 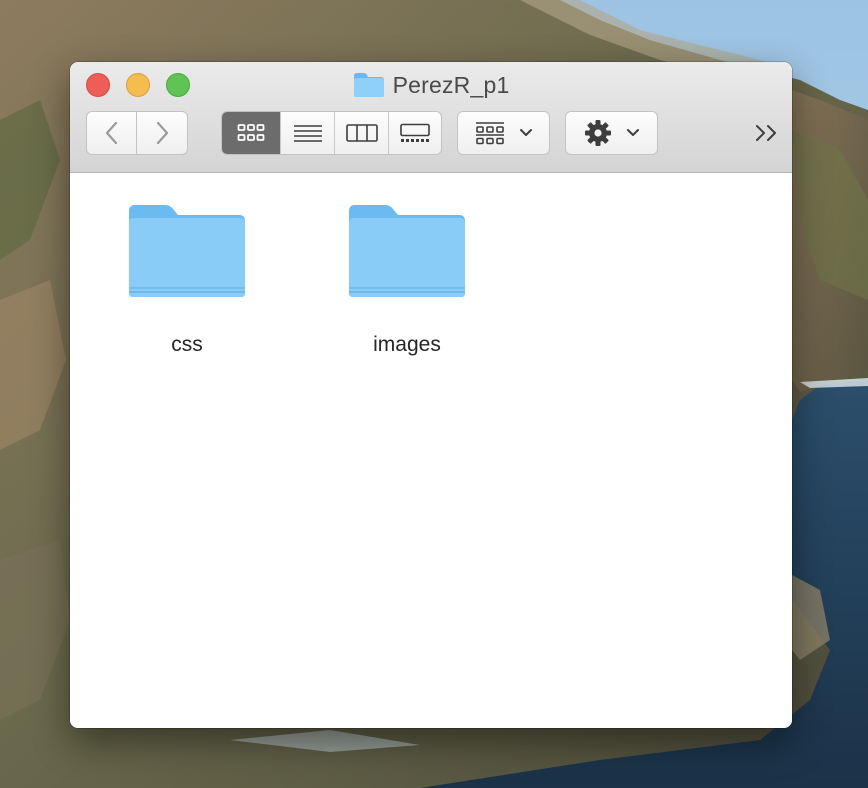 I want to click on column-view-icon, so click(x=361, y=133).